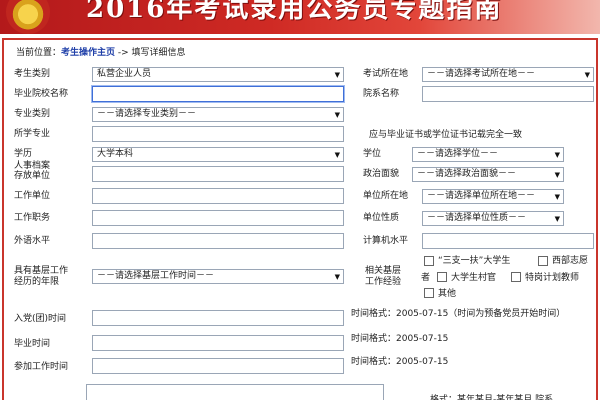 The height and width of the screenshot is (400, 600). What do you see at coordinates (41, 94) in the screenshot?
I see `school-name-label: 毕业院校名称` at bounding box center [41, 94].